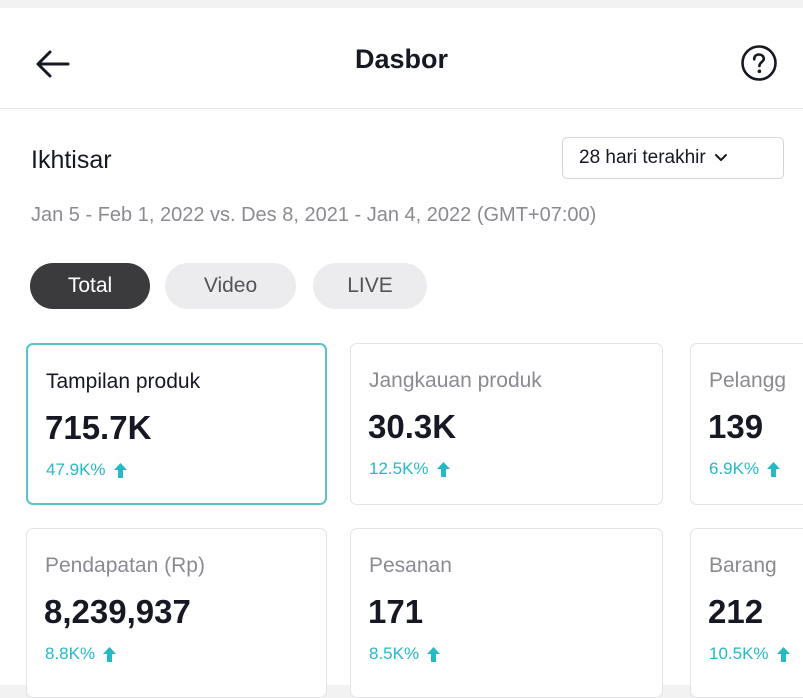 Image resolution: width=803 pixels, height=698 pixels. What do you see at coordinates (739, 653) in the screenshot?
I see `metric-change-value: 10.5K%` at bounding box center [739, 653].